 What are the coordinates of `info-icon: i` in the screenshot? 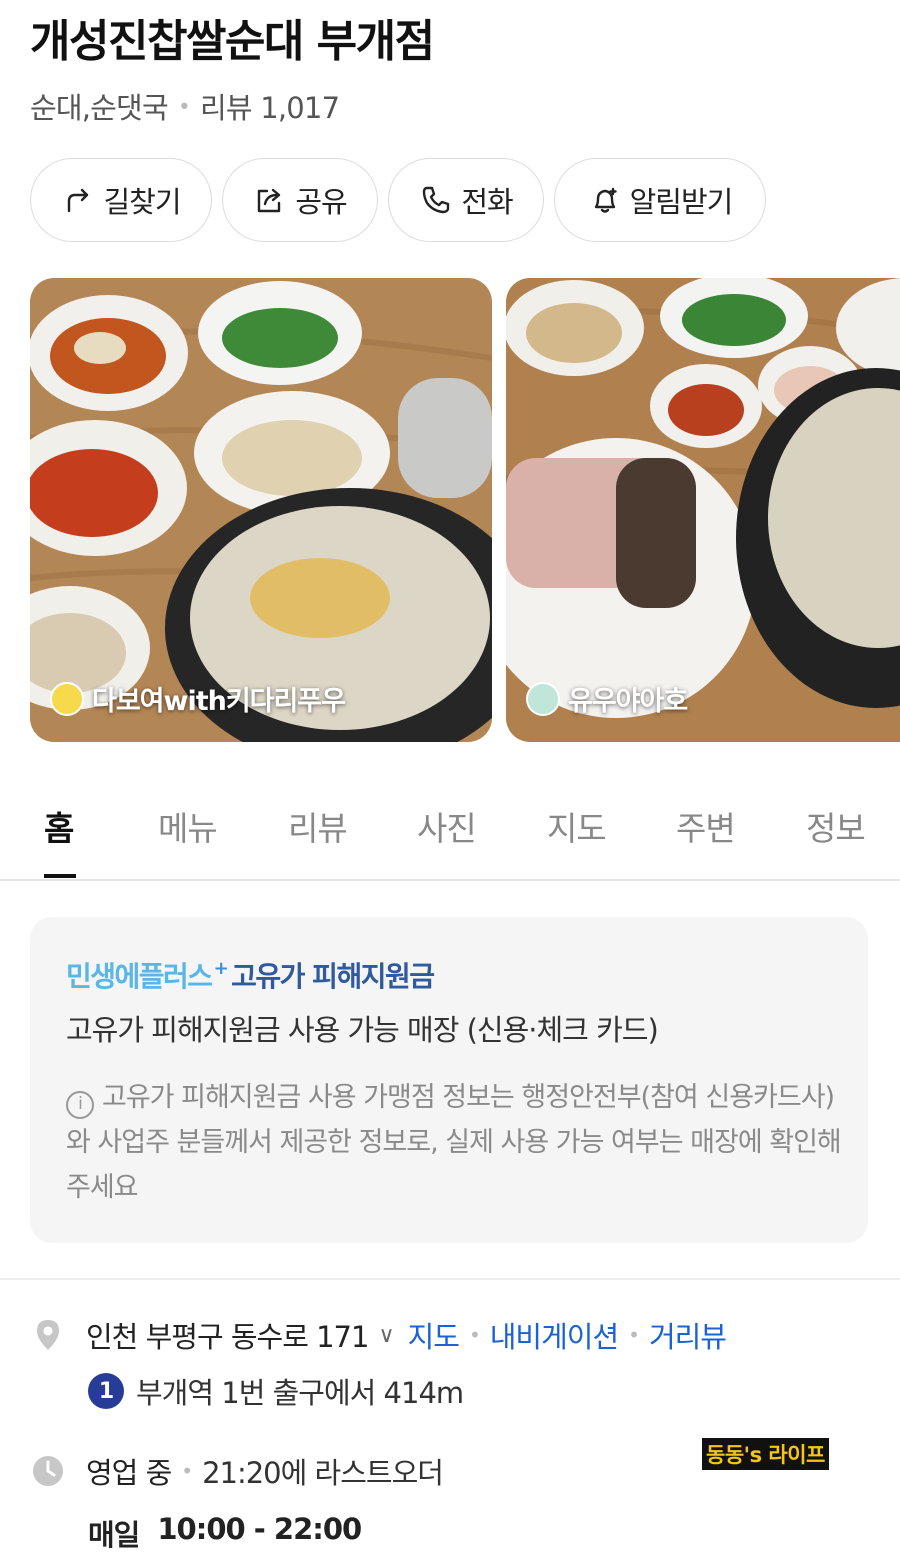 It's located at (80, 1104).